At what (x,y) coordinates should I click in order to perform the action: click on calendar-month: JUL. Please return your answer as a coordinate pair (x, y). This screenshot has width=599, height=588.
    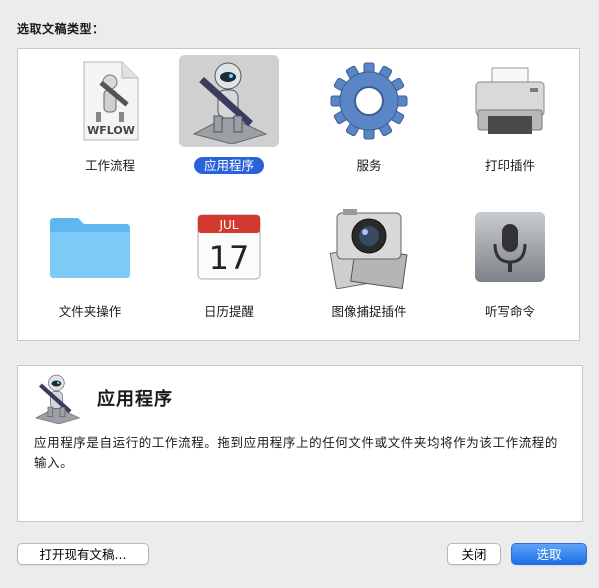
    Looking at the image, I should click on (228, 225).